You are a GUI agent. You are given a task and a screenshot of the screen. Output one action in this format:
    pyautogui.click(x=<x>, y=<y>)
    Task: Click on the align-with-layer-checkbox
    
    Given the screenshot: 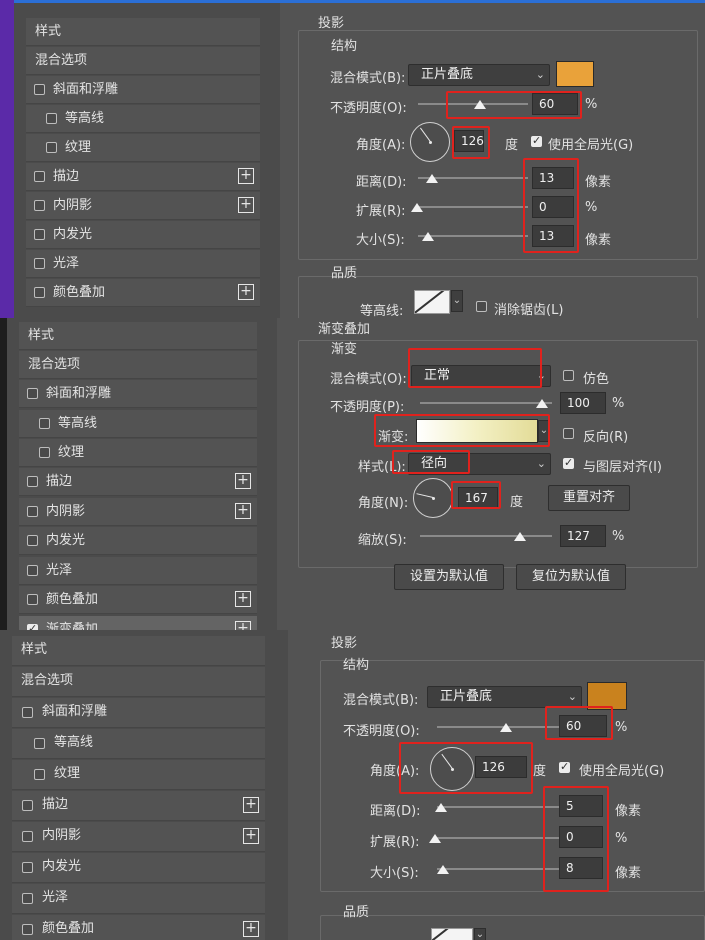 What is the action you would take?
    pyautogui.click(x=568, y=463)
    